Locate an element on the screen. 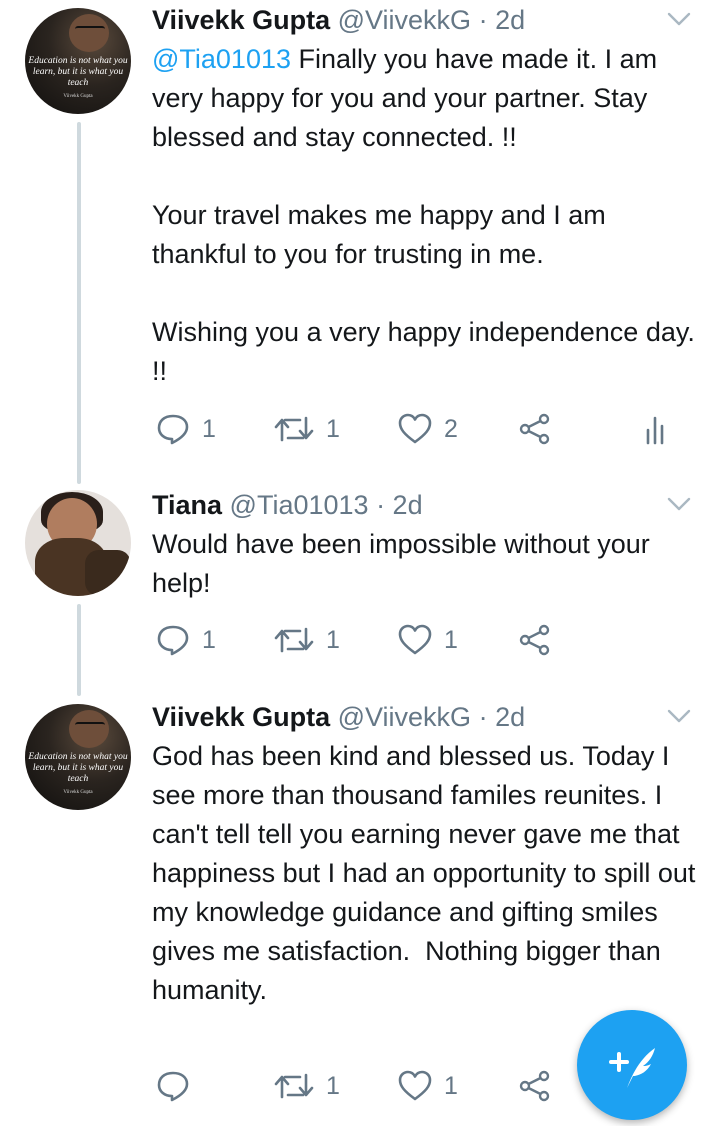  reply-button is located at coordinates (179, 1086).